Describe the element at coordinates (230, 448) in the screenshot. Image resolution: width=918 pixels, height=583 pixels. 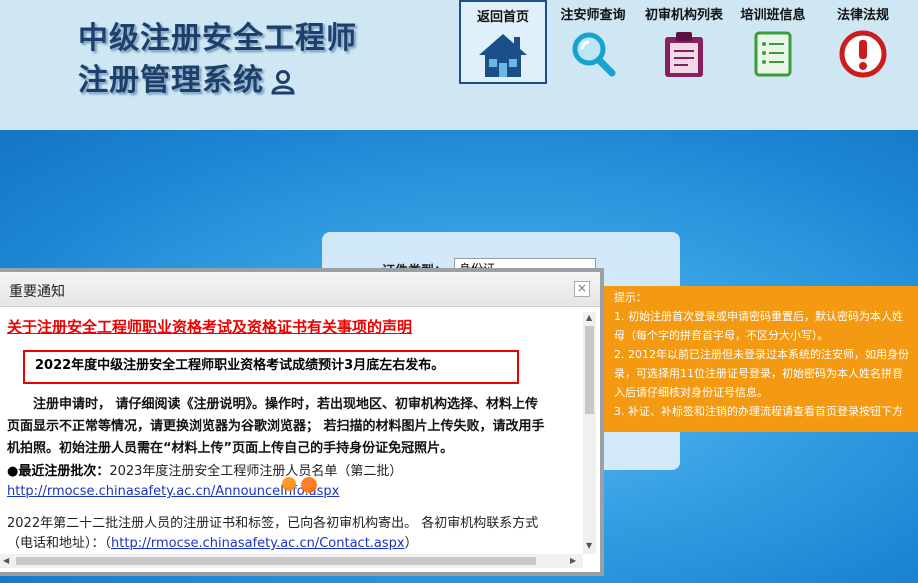
I see `instruction-line: 机拍照。初始注册人员需在“材料上传”页面上传自己的手持身份证免冠照片。` at that location.